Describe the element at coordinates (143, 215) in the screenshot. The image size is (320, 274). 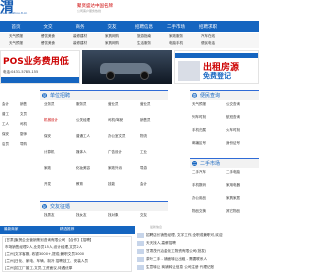
I see `dating-link: 交友` at that location.